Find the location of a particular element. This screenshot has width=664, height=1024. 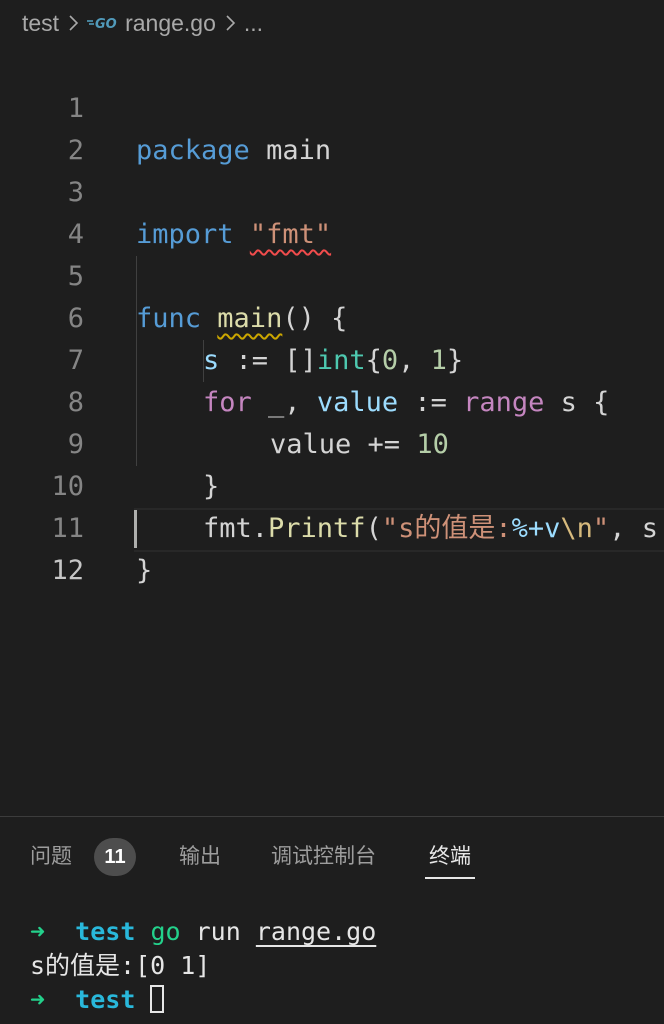

command-name: go is located at coordinates (165, 931).